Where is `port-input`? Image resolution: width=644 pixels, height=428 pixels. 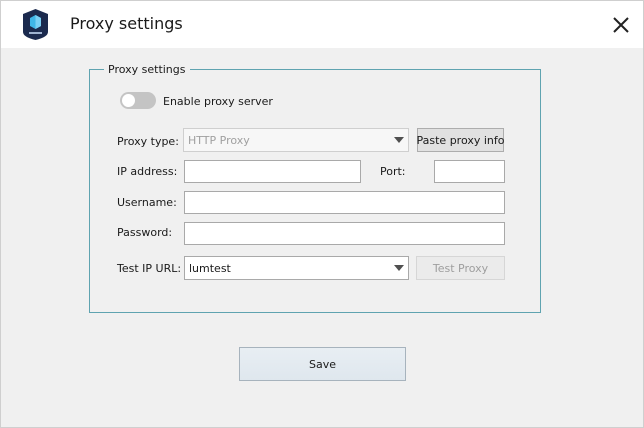 port-input is located at coordinates (469, 171).